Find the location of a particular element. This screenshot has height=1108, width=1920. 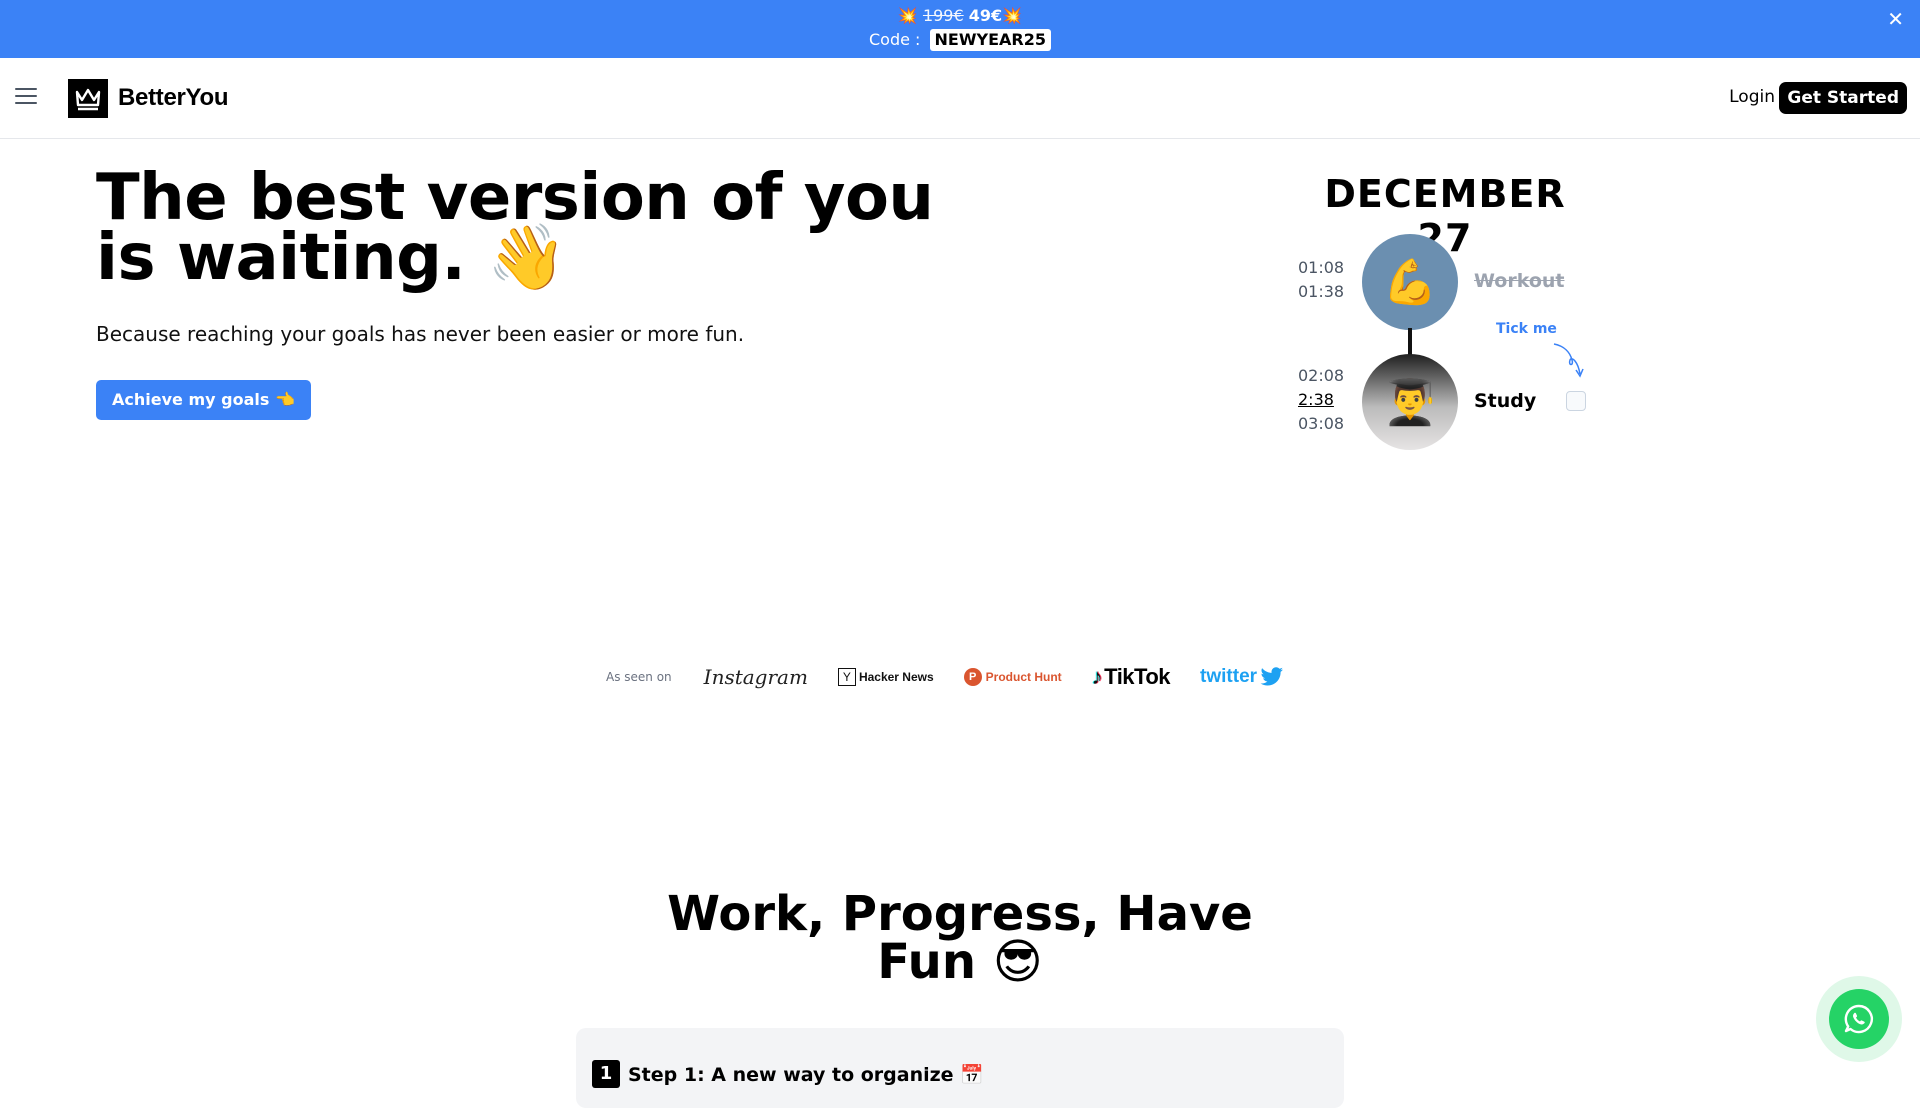

old-price: 199€ is located at coordinates (943, 15).